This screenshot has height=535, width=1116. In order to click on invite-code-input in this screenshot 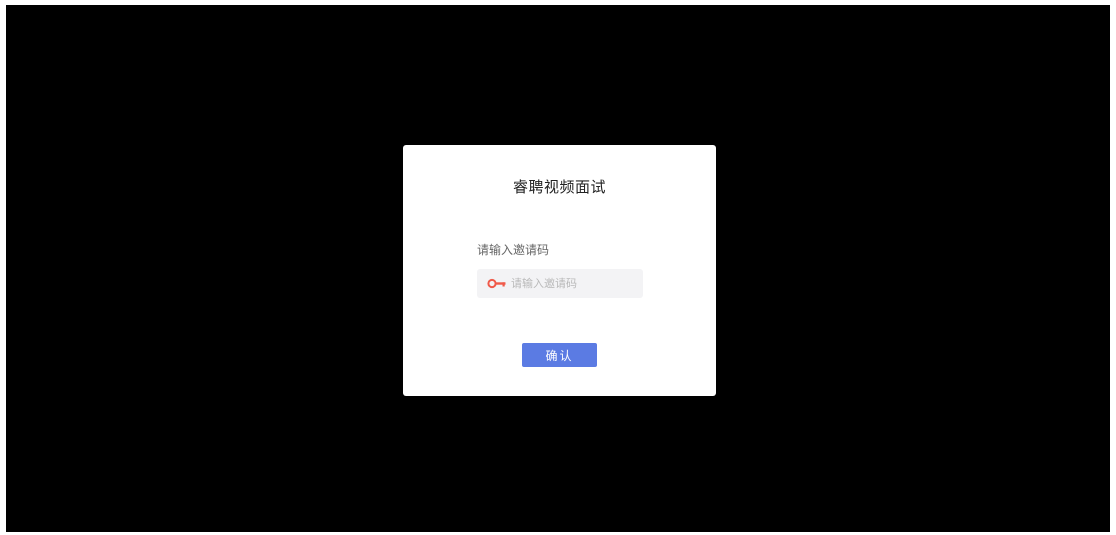, I will do `click(575, 283)`.